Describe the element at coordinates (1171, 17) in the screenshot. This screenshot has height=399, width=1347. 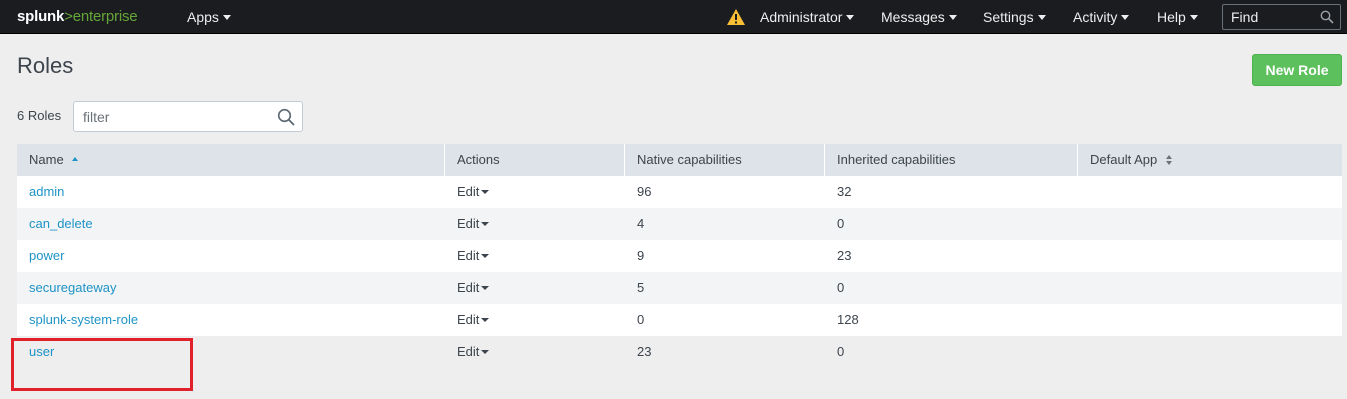
I see `help-menu-label: Help` at that location.